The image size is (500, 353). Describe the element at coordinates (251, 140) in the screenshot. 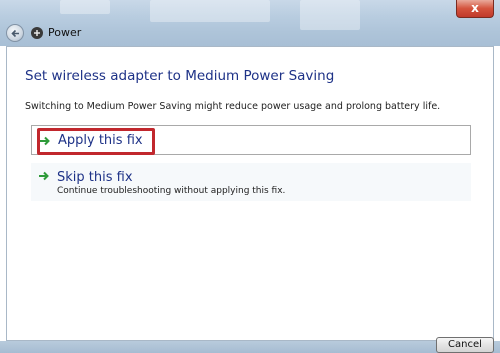

I see `apply-fix-option: Apply this fix` at that location.